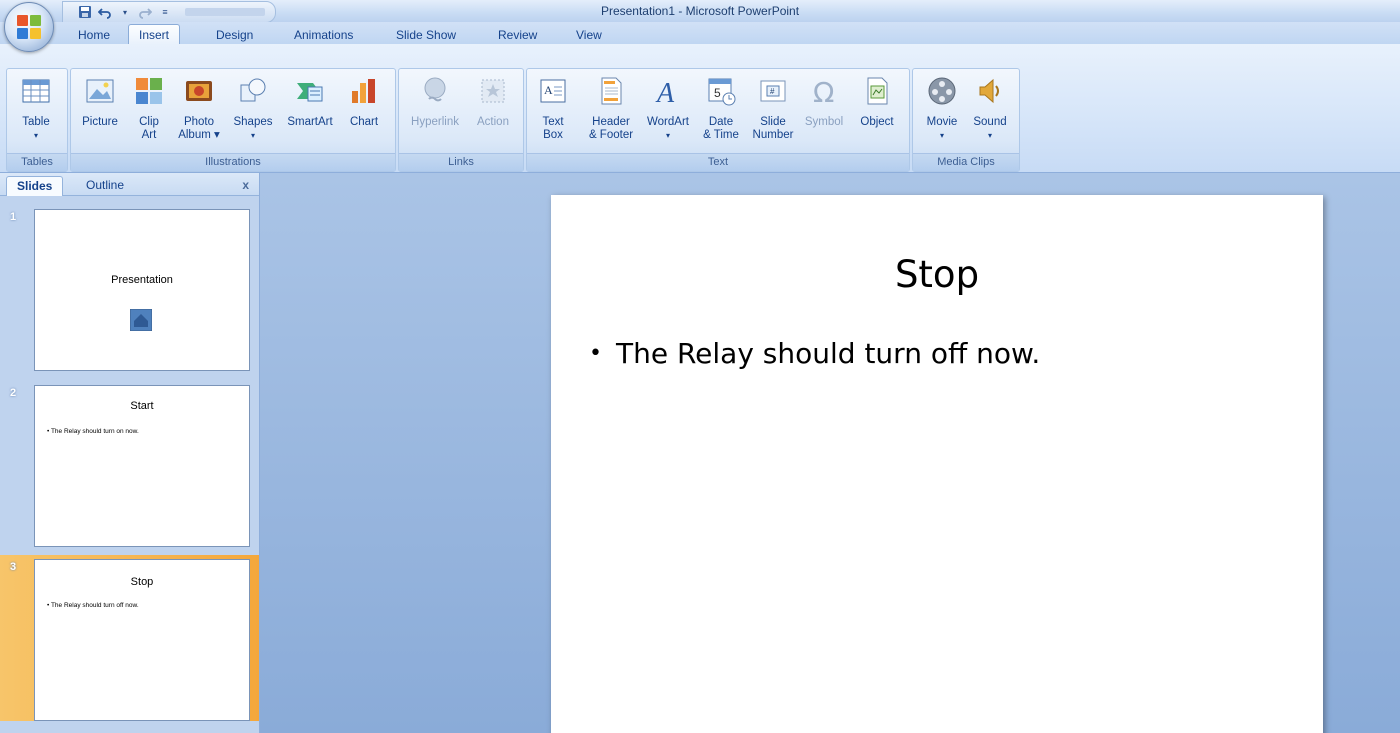  Describe the element at coordinates (517, 35) in the screenshot. I see `tab-review: Review` at that location.